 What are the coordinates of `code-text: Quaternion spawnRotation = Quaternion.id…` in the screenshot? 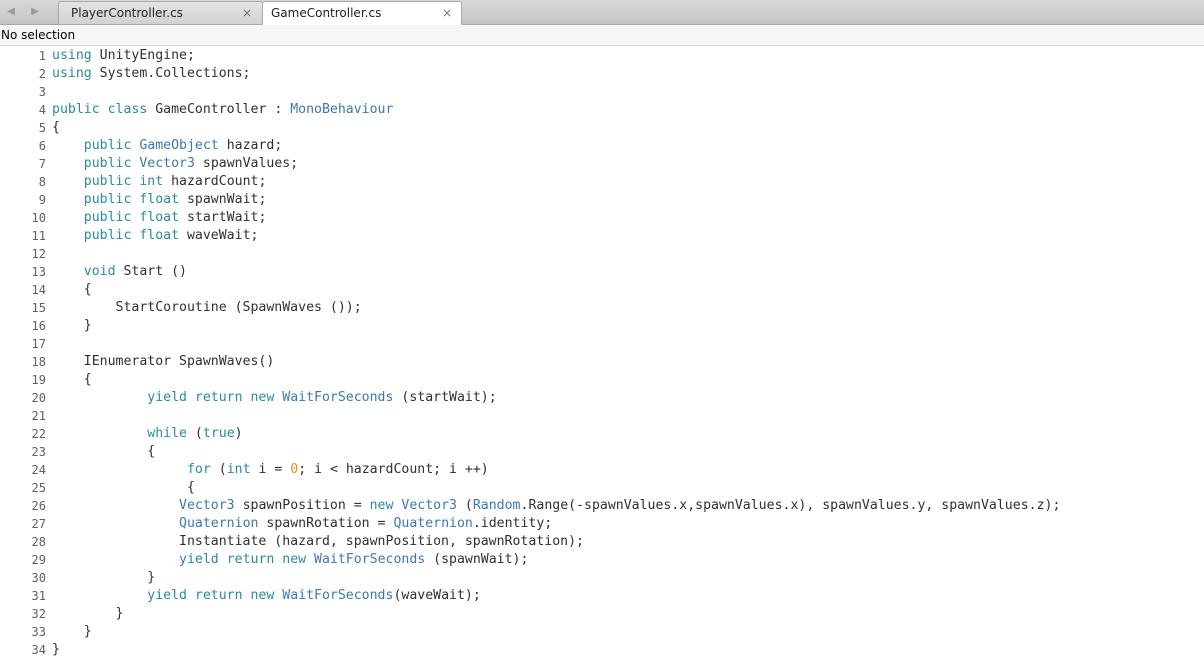 It's located at (366, 523).